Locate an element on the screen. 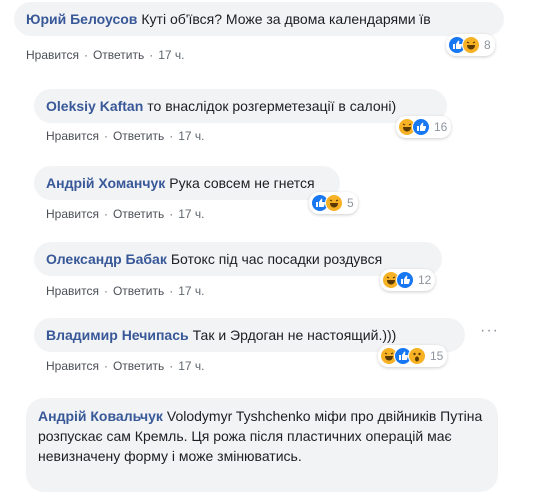 This screenshot has width=546, height=492. reaction-count: 16 is located at coordinates (441, 127).